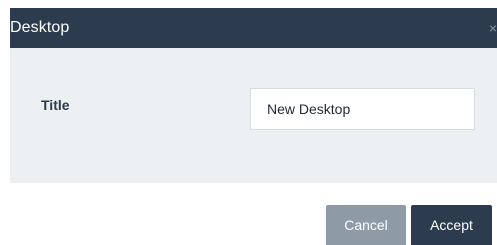 The height and width of the screenshot is (245, 497). Describe the element at coordinates (366, 225) in the screenshot. I see `cancel-button: Cancel` at that location.